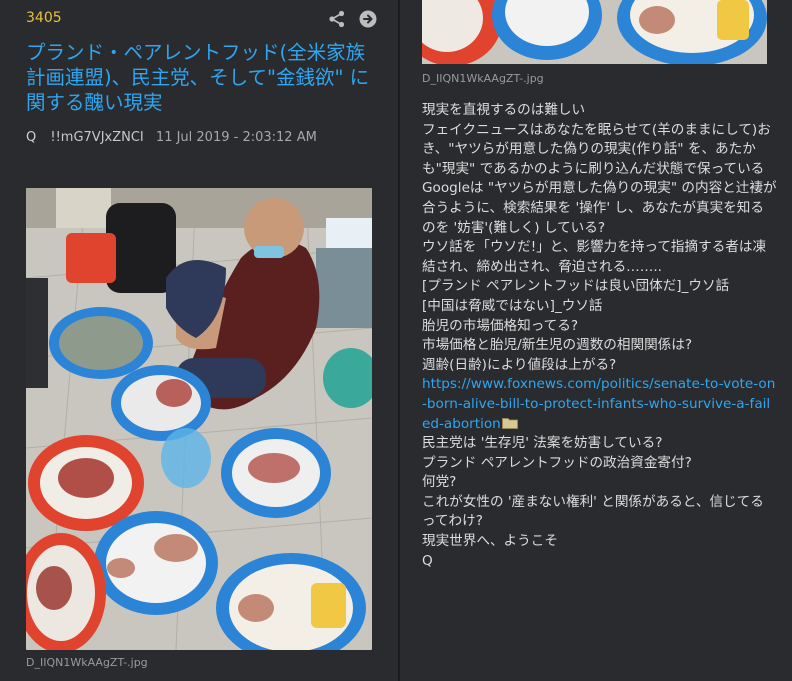 This screenshot has height=681, width=792. I want to click on author-signature: Q, so click(31, 137).